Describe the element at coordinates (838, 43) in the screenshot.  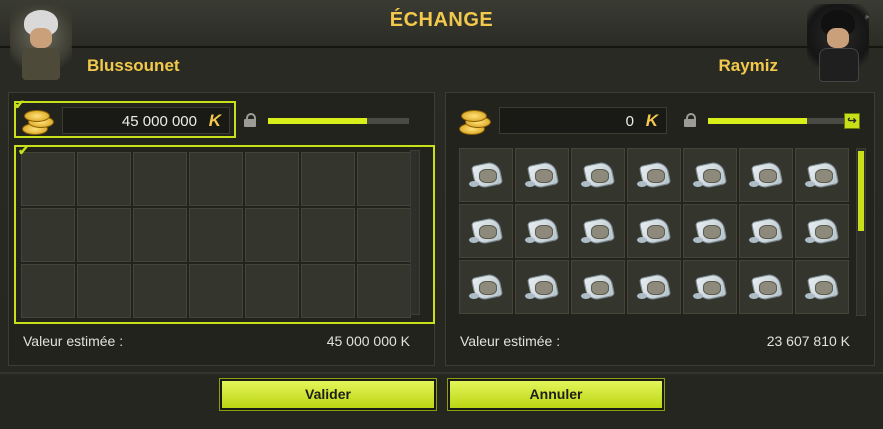
I see `right-player-avatar` at that location.